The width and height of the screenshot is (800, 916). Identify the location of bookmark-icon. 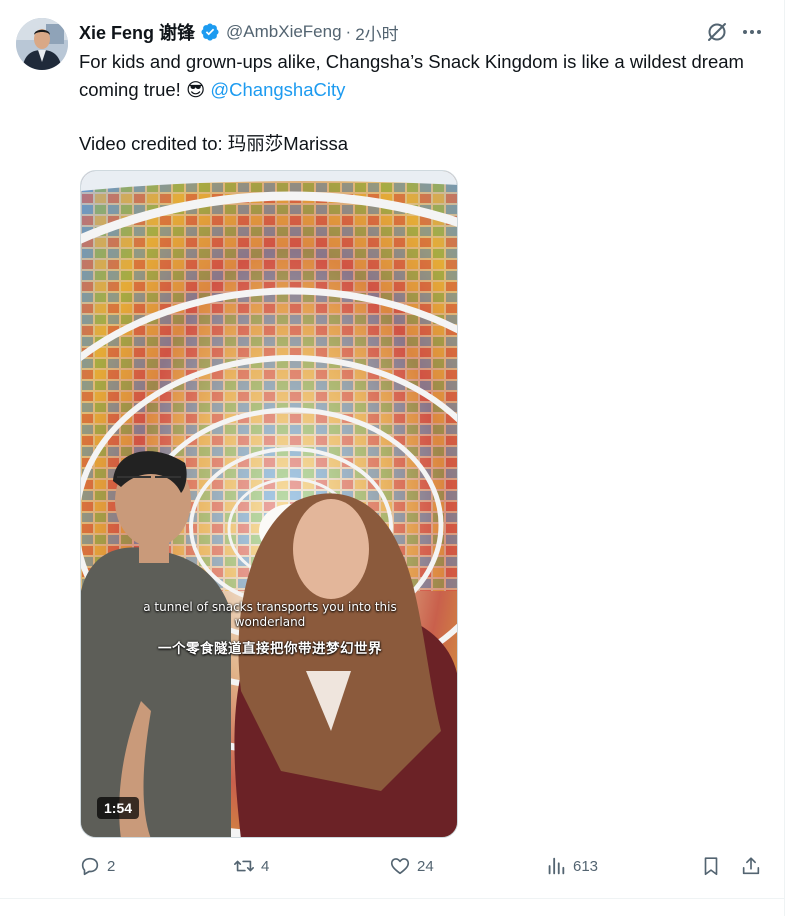
(711, 866).